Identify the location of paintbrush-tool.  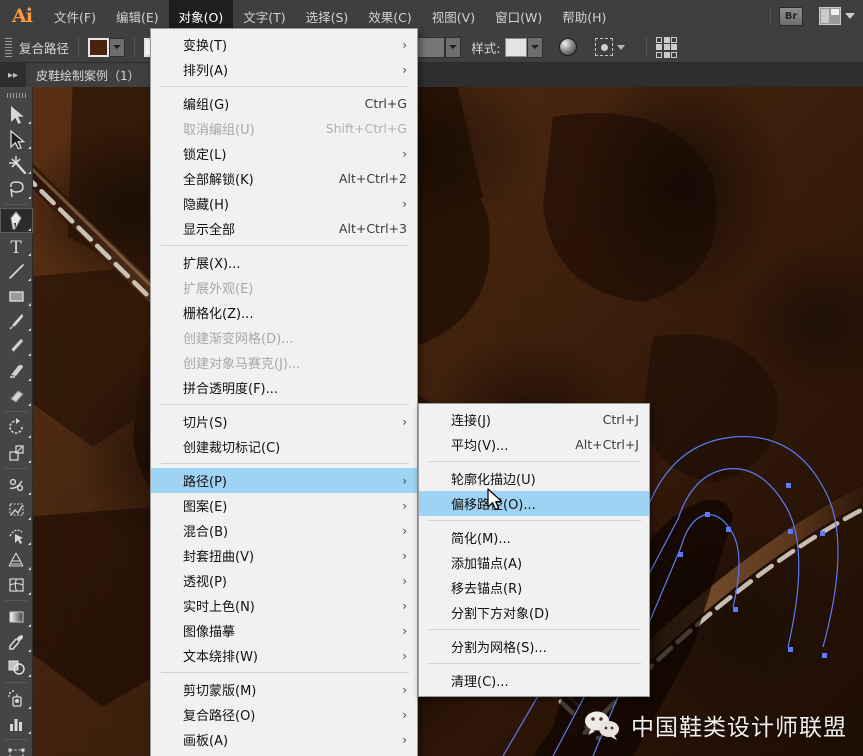
(16, 320).